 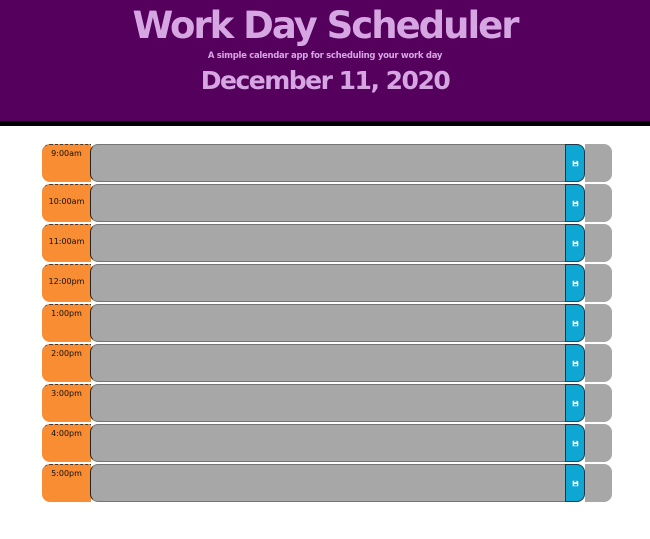 What do you see at coordinates (66, 323) in the screenshot?
I see `hour-label: 1:00pm` at bounding box center [66, 323].